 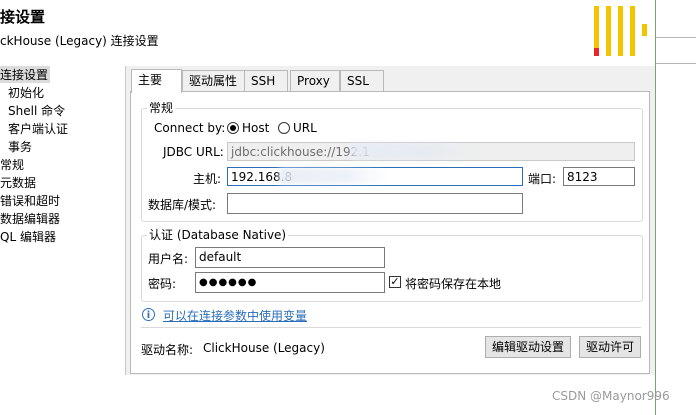 What do you see at coordinates (315, 81) in the screenshot?
I see `tab-proxy: Proxy` at bounding box center [315, 81].